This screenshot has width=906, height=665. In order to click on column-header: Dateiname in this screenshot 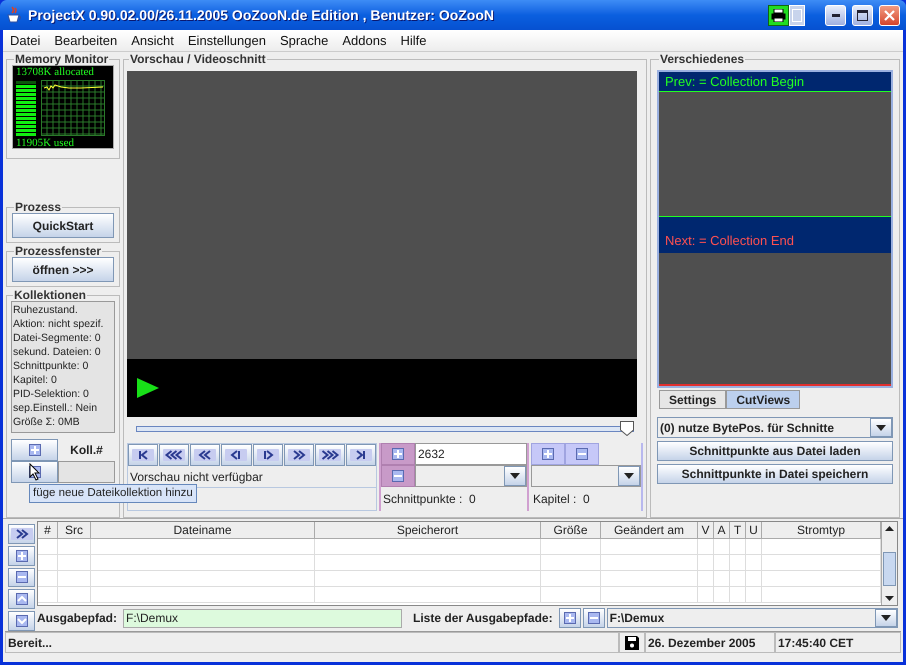, I will do `click(203, 530)`.